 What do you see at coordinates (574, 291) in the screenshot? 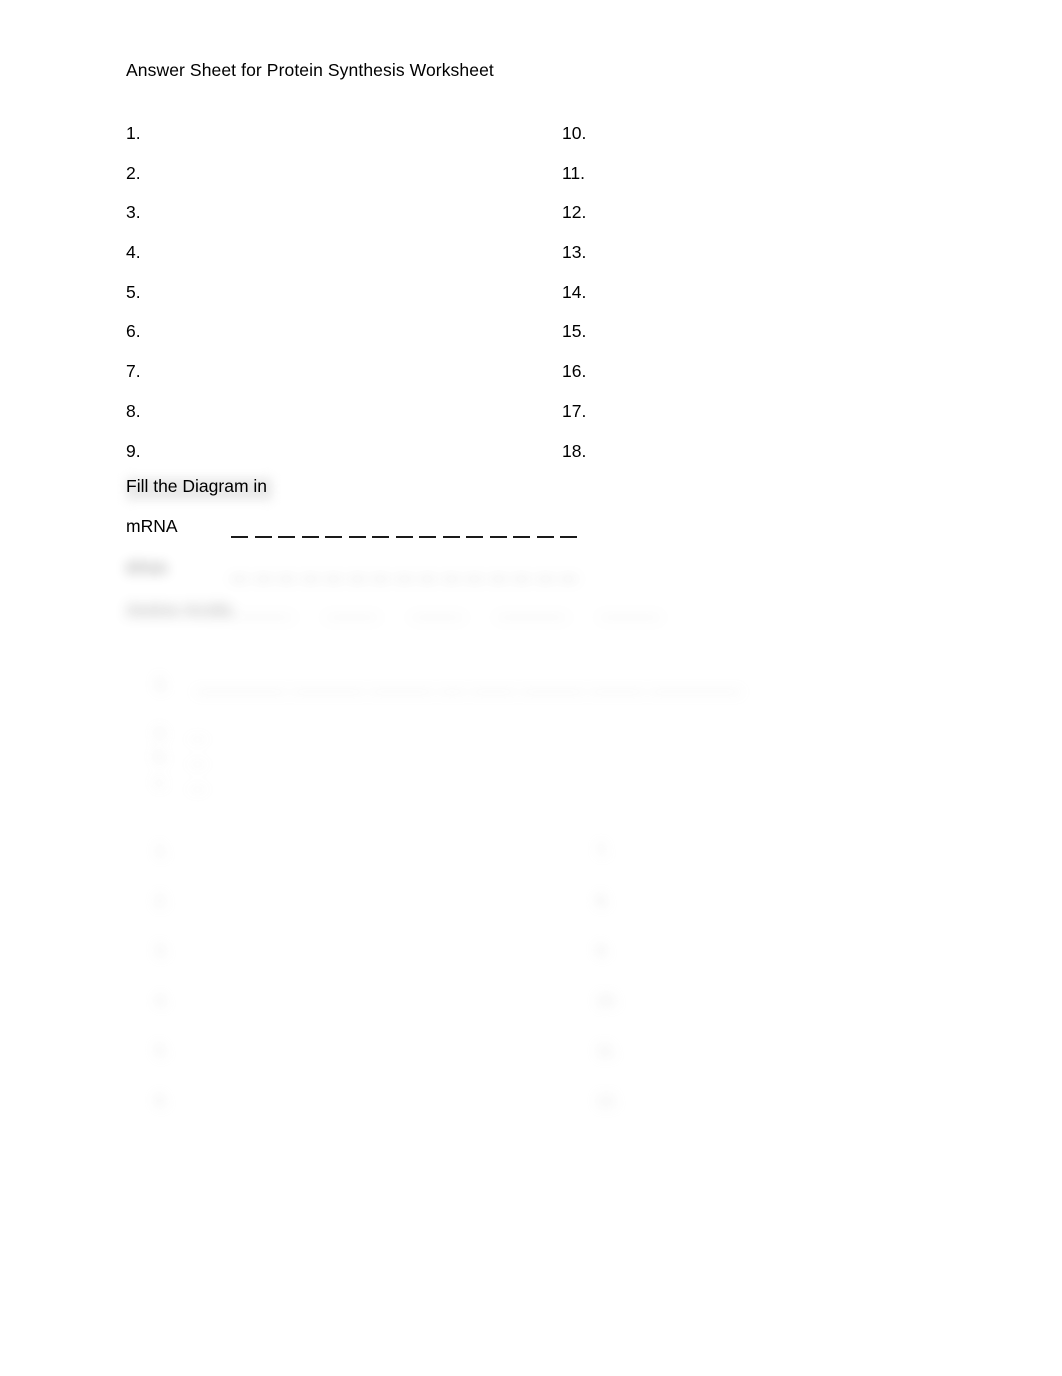
I see `answer-item: 14.` at bounding box center [574, 291].